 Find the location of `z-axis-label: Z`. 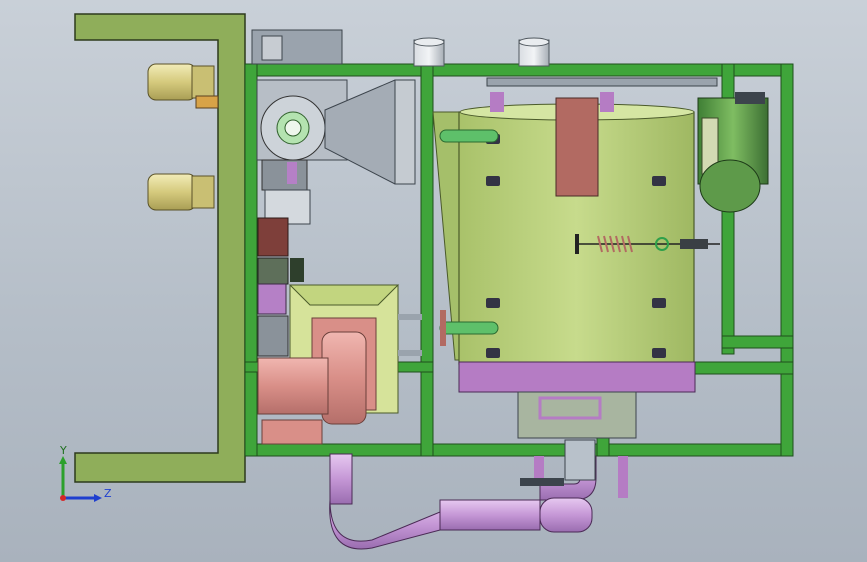

z-axis-label: Z is located at coordinates (108, 493).